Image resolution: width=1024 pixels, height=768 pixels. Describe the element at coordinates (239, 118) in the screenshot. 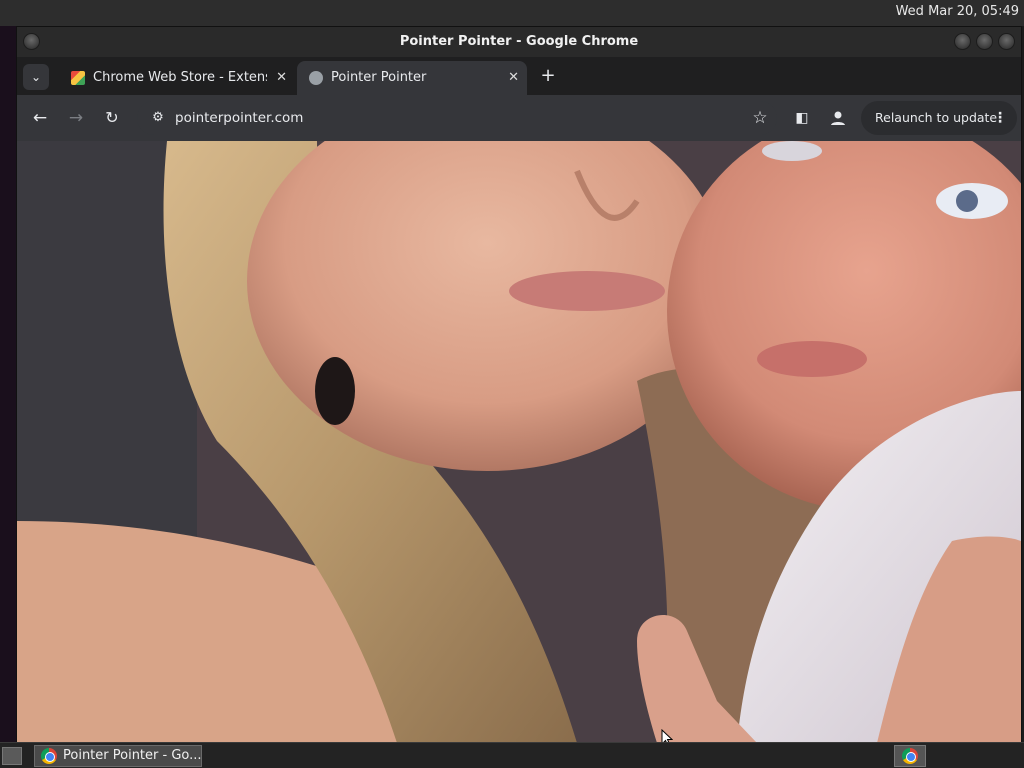

I see `url-text: pointerpointer.com` at that location.